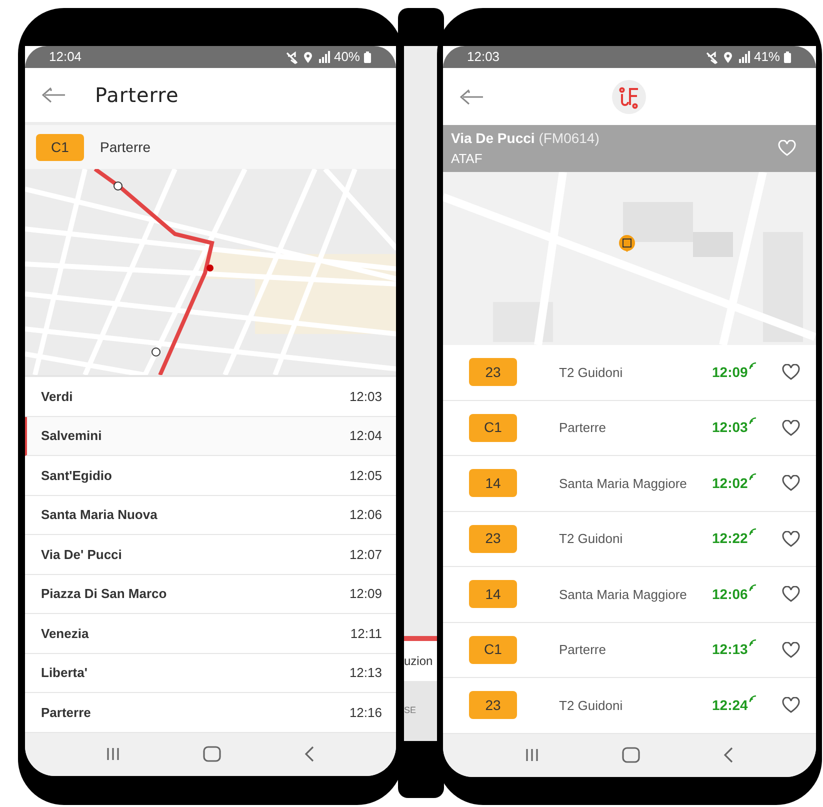  I want to click on operator-name: ATAF, so click(467, 159).